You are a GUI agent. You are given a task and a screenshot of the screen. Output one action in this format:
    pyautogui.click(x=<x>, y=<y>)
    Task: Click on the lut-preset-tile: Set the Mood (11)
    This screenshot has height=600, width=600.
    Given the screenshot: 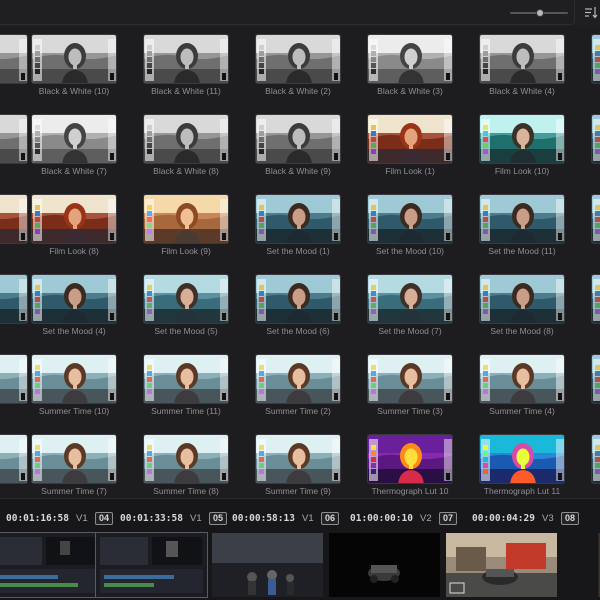 What is the action you would take?
    pyautogui.click(x=531, y=229)
    